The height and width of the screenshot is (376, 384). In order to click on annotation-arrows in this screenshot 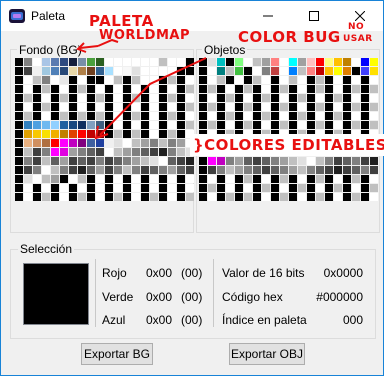, I will do `click(141, 89)`.